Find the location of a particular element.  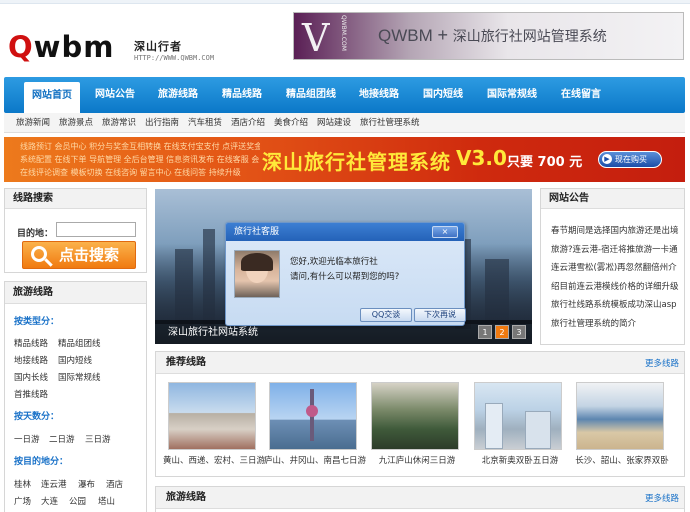

subnav-system: 旅行社管理系统 is located at coordinates (390, 123).